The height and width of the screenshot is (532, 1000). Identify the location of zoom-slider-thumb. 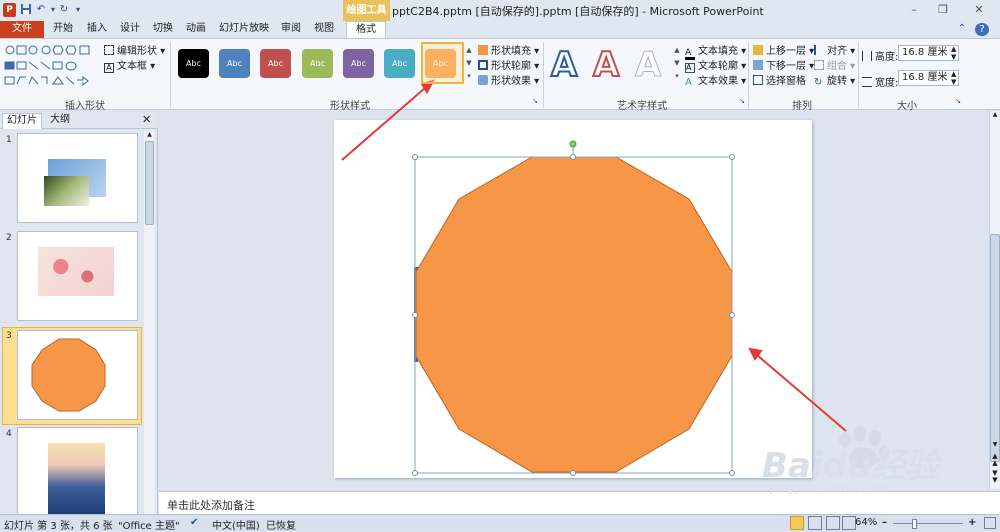
(914, 524).